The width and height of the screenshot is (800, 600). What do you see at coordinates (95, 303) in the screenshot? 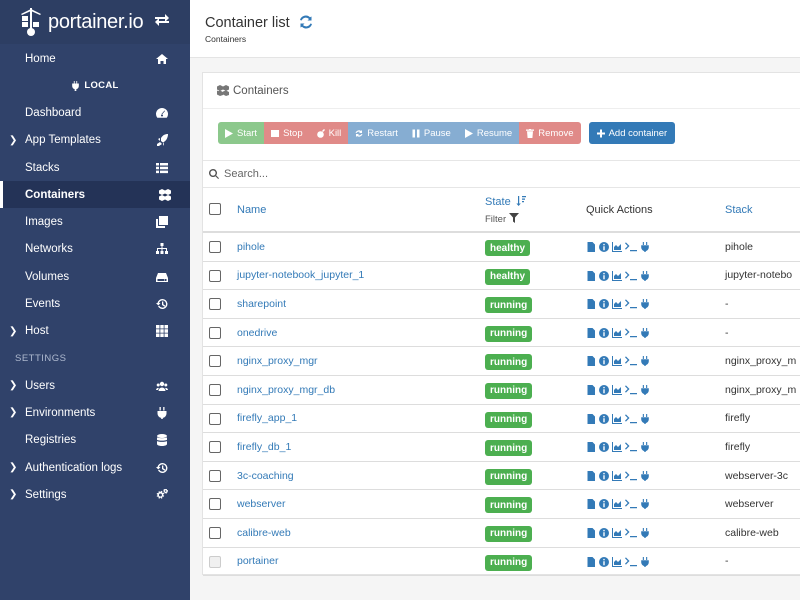
I see `sidebar-item-events: Events` at bounding box center [95, 303].